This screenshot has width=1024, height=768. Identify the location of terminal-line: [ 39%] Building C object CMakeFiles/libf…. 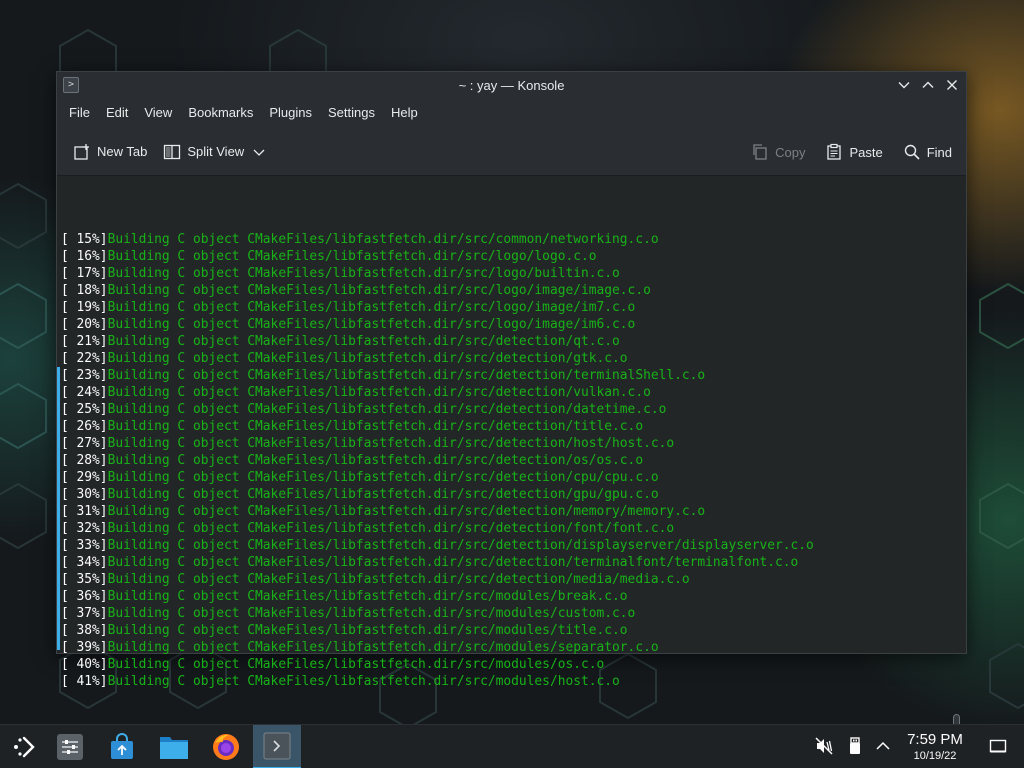
(513, 647).